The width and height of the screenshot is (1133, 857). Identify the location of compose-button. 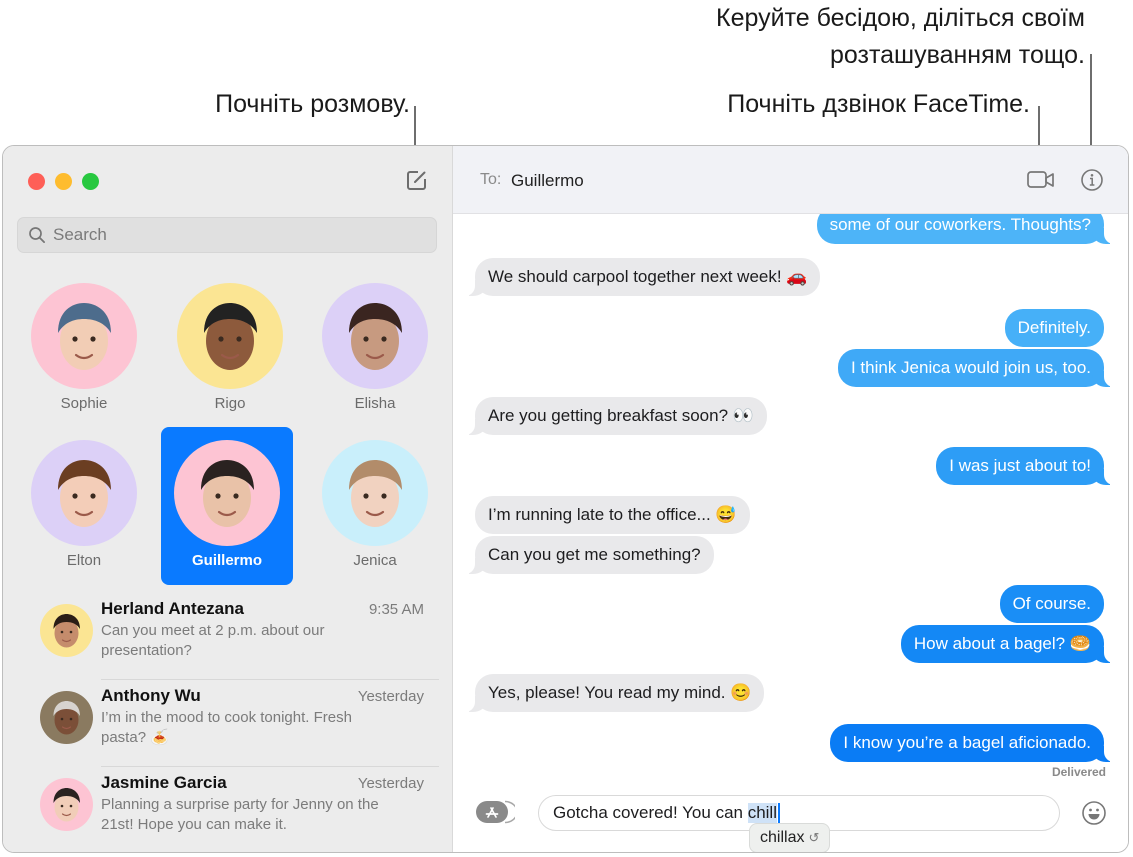
(417, 180).